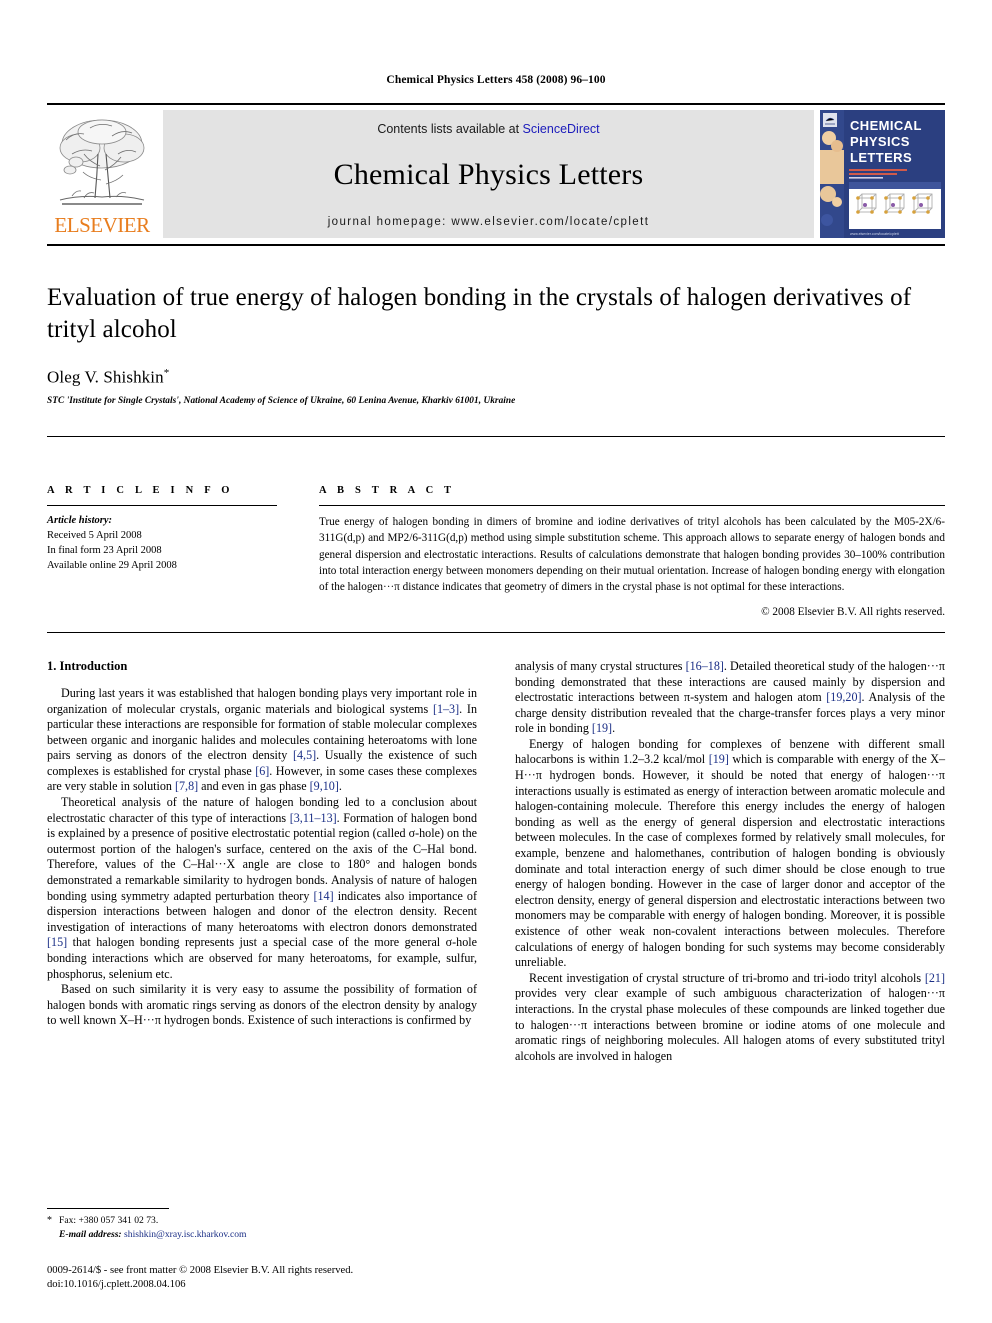 The width and height of the screenshot is (992, 1323). I want to click on article-history-label: Article history:, so click(80, 521).